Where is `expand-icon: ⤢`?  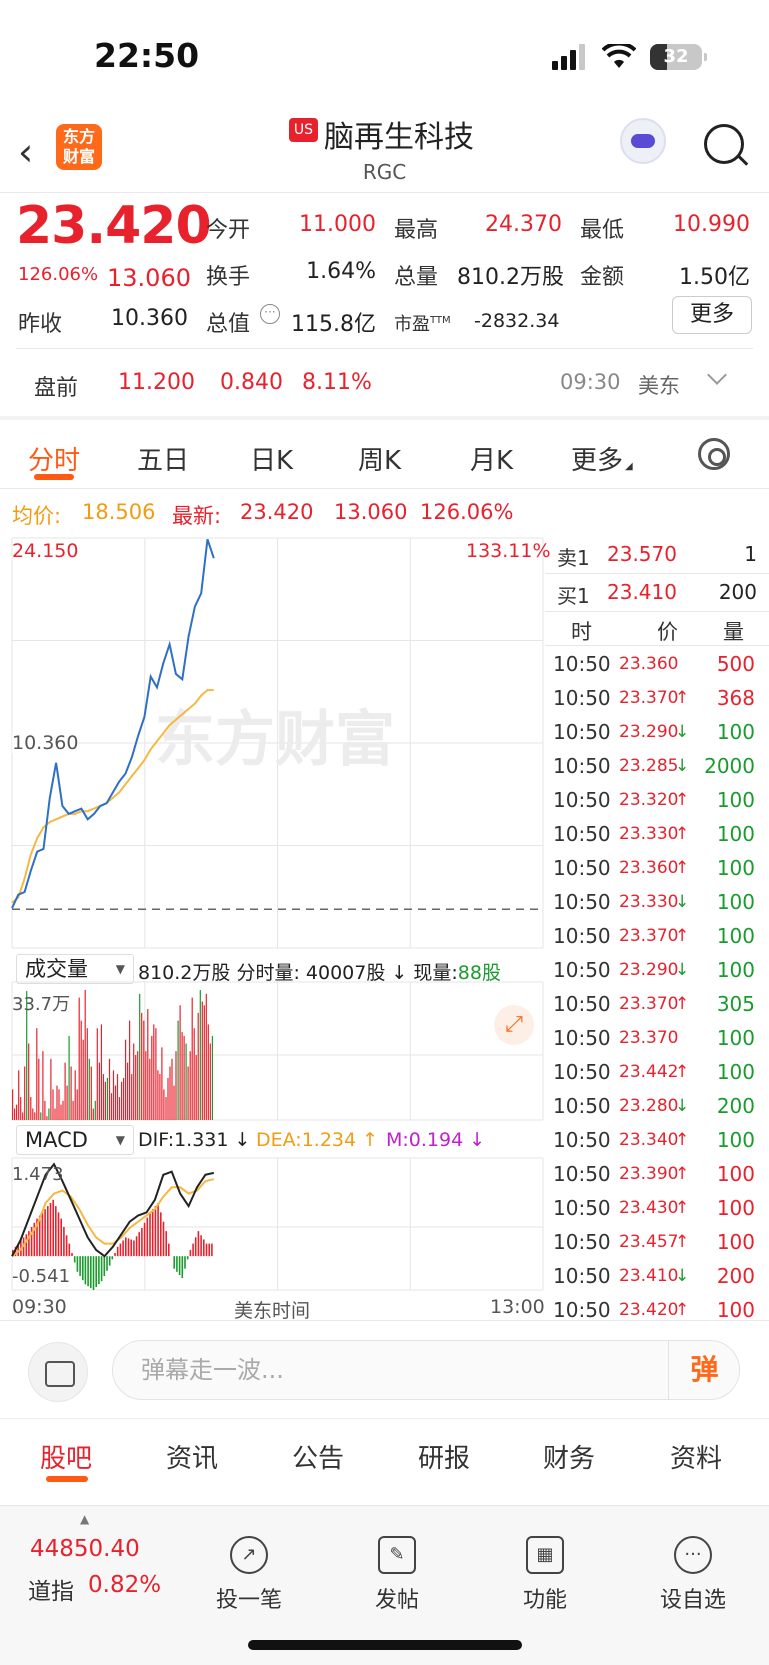
expand-icon: ⤢ is located at coordinates (514, 1025).